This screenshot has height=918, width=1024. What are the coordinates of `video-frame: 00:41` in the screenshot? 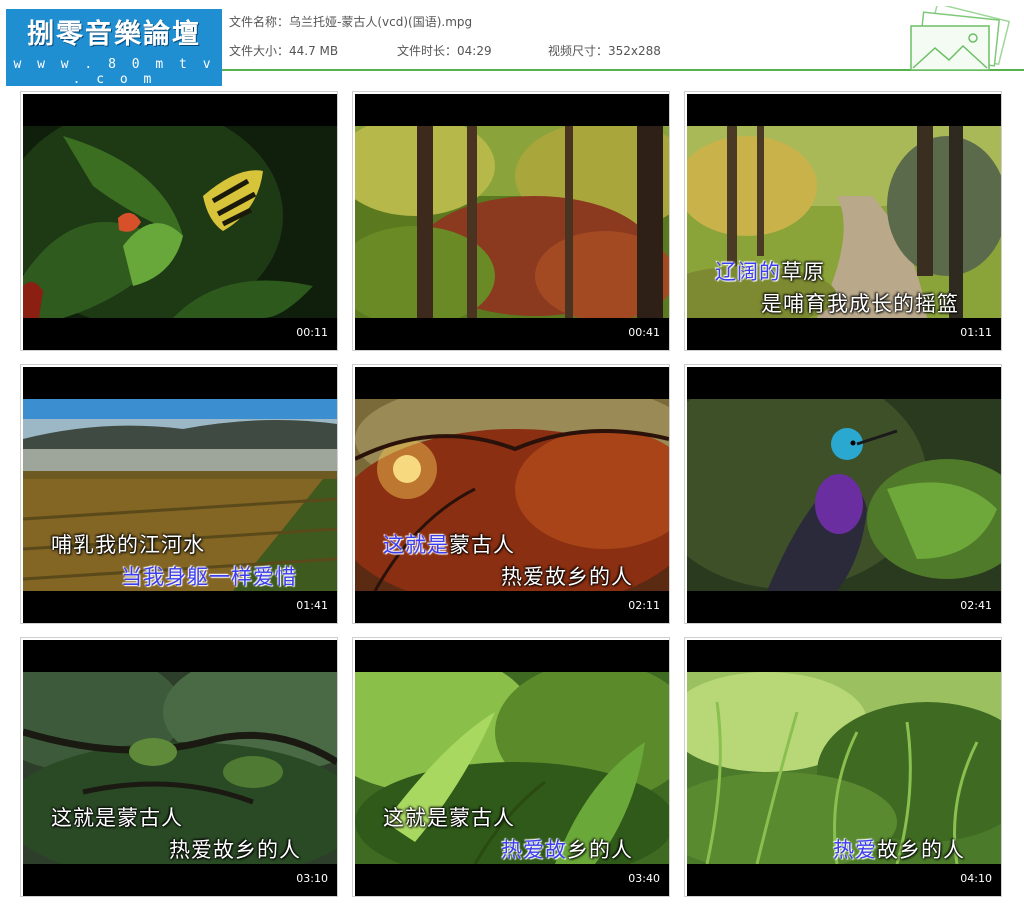 It's located at (512, 222).